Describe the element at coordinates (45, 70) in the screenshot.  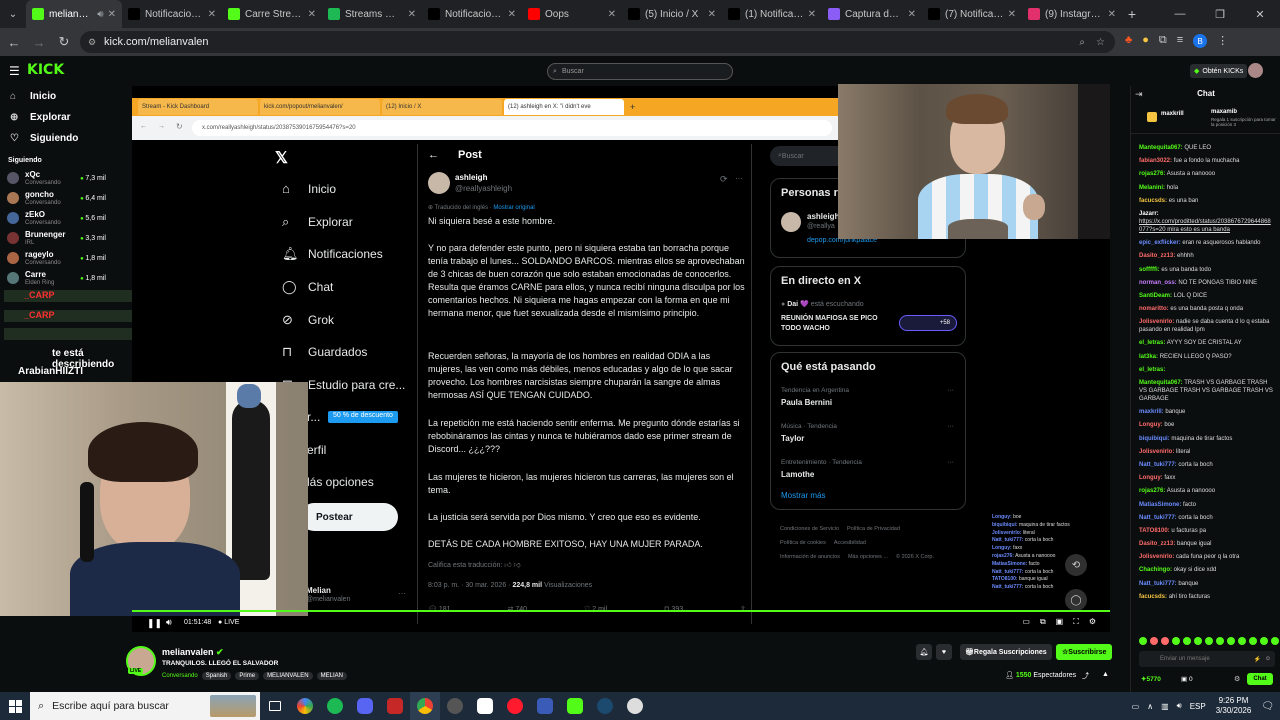
I see `kick-logo: KICK` at that location.